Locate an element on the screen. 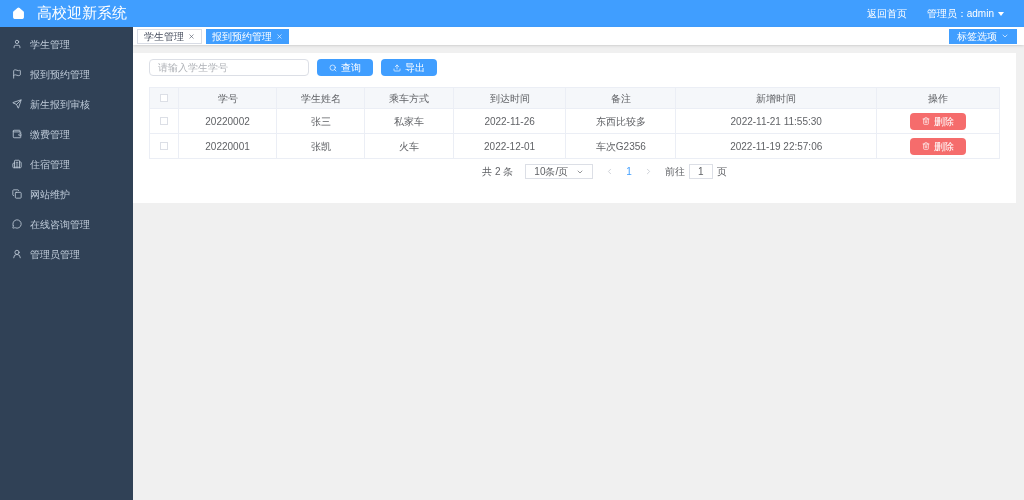  upload-icon is located at coordinates (397, 67).